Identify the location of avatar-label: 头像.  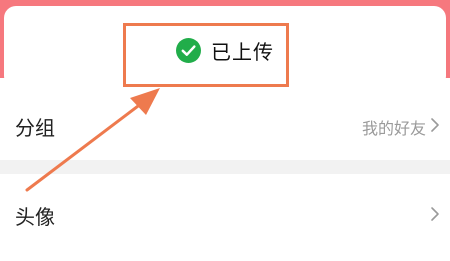
(35, 217).